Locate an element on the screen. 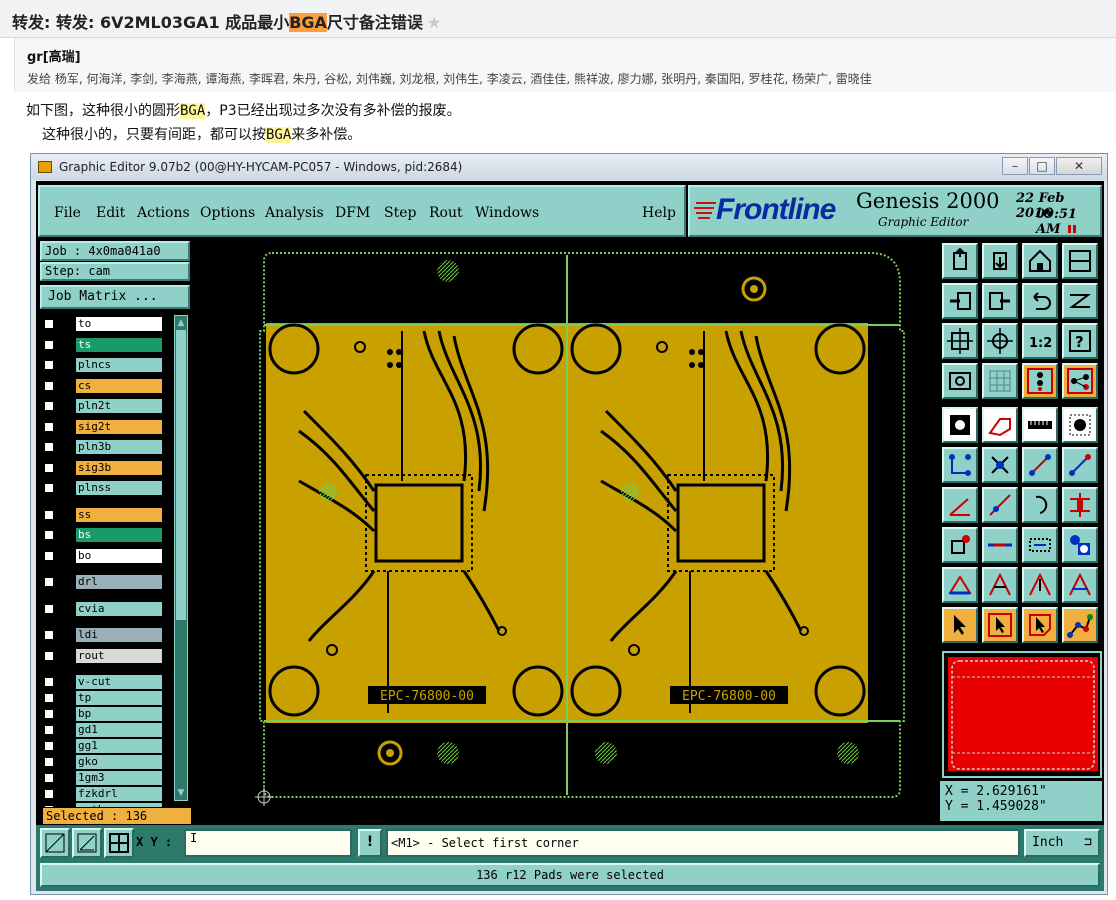 Image resolution: width=1116 pixels, height=900 pixels. layer-row: cs is located at coordinates (102, 385).